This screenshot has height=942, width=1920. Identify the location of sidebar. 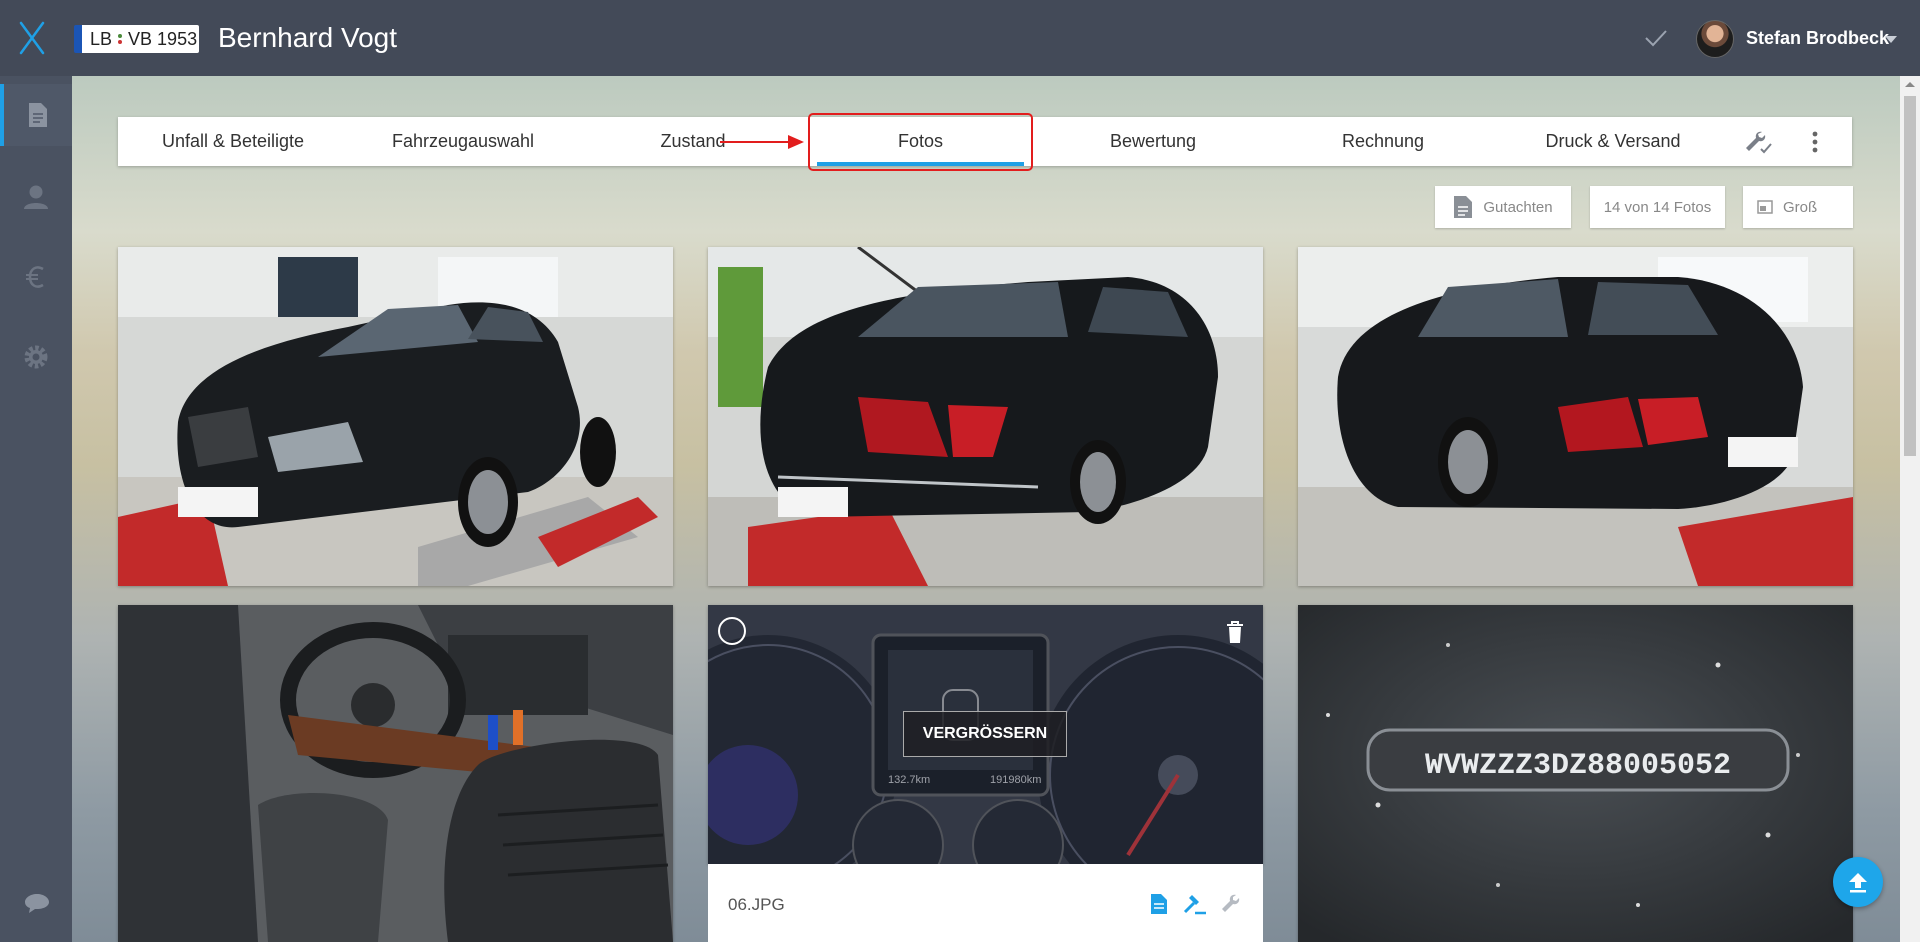
(36, 509).